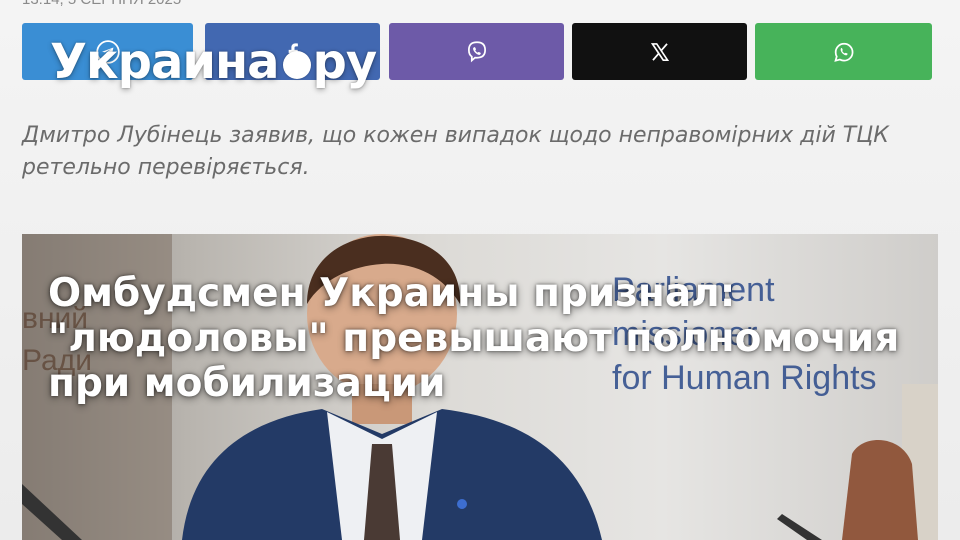 Image resolution: width=960 pixels, height=540 pixels. I want to click on logo-dot-icon, so click(296, 65).